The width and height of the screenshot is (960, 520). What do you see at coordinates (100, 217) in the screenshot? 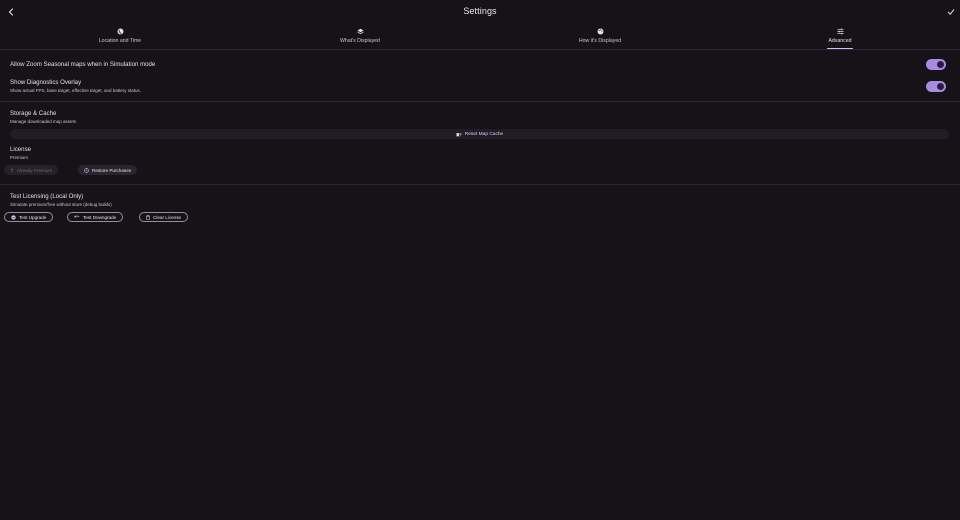
I see `test-downgrade-label: Test Downgrade` at bounding box center [100, 217].